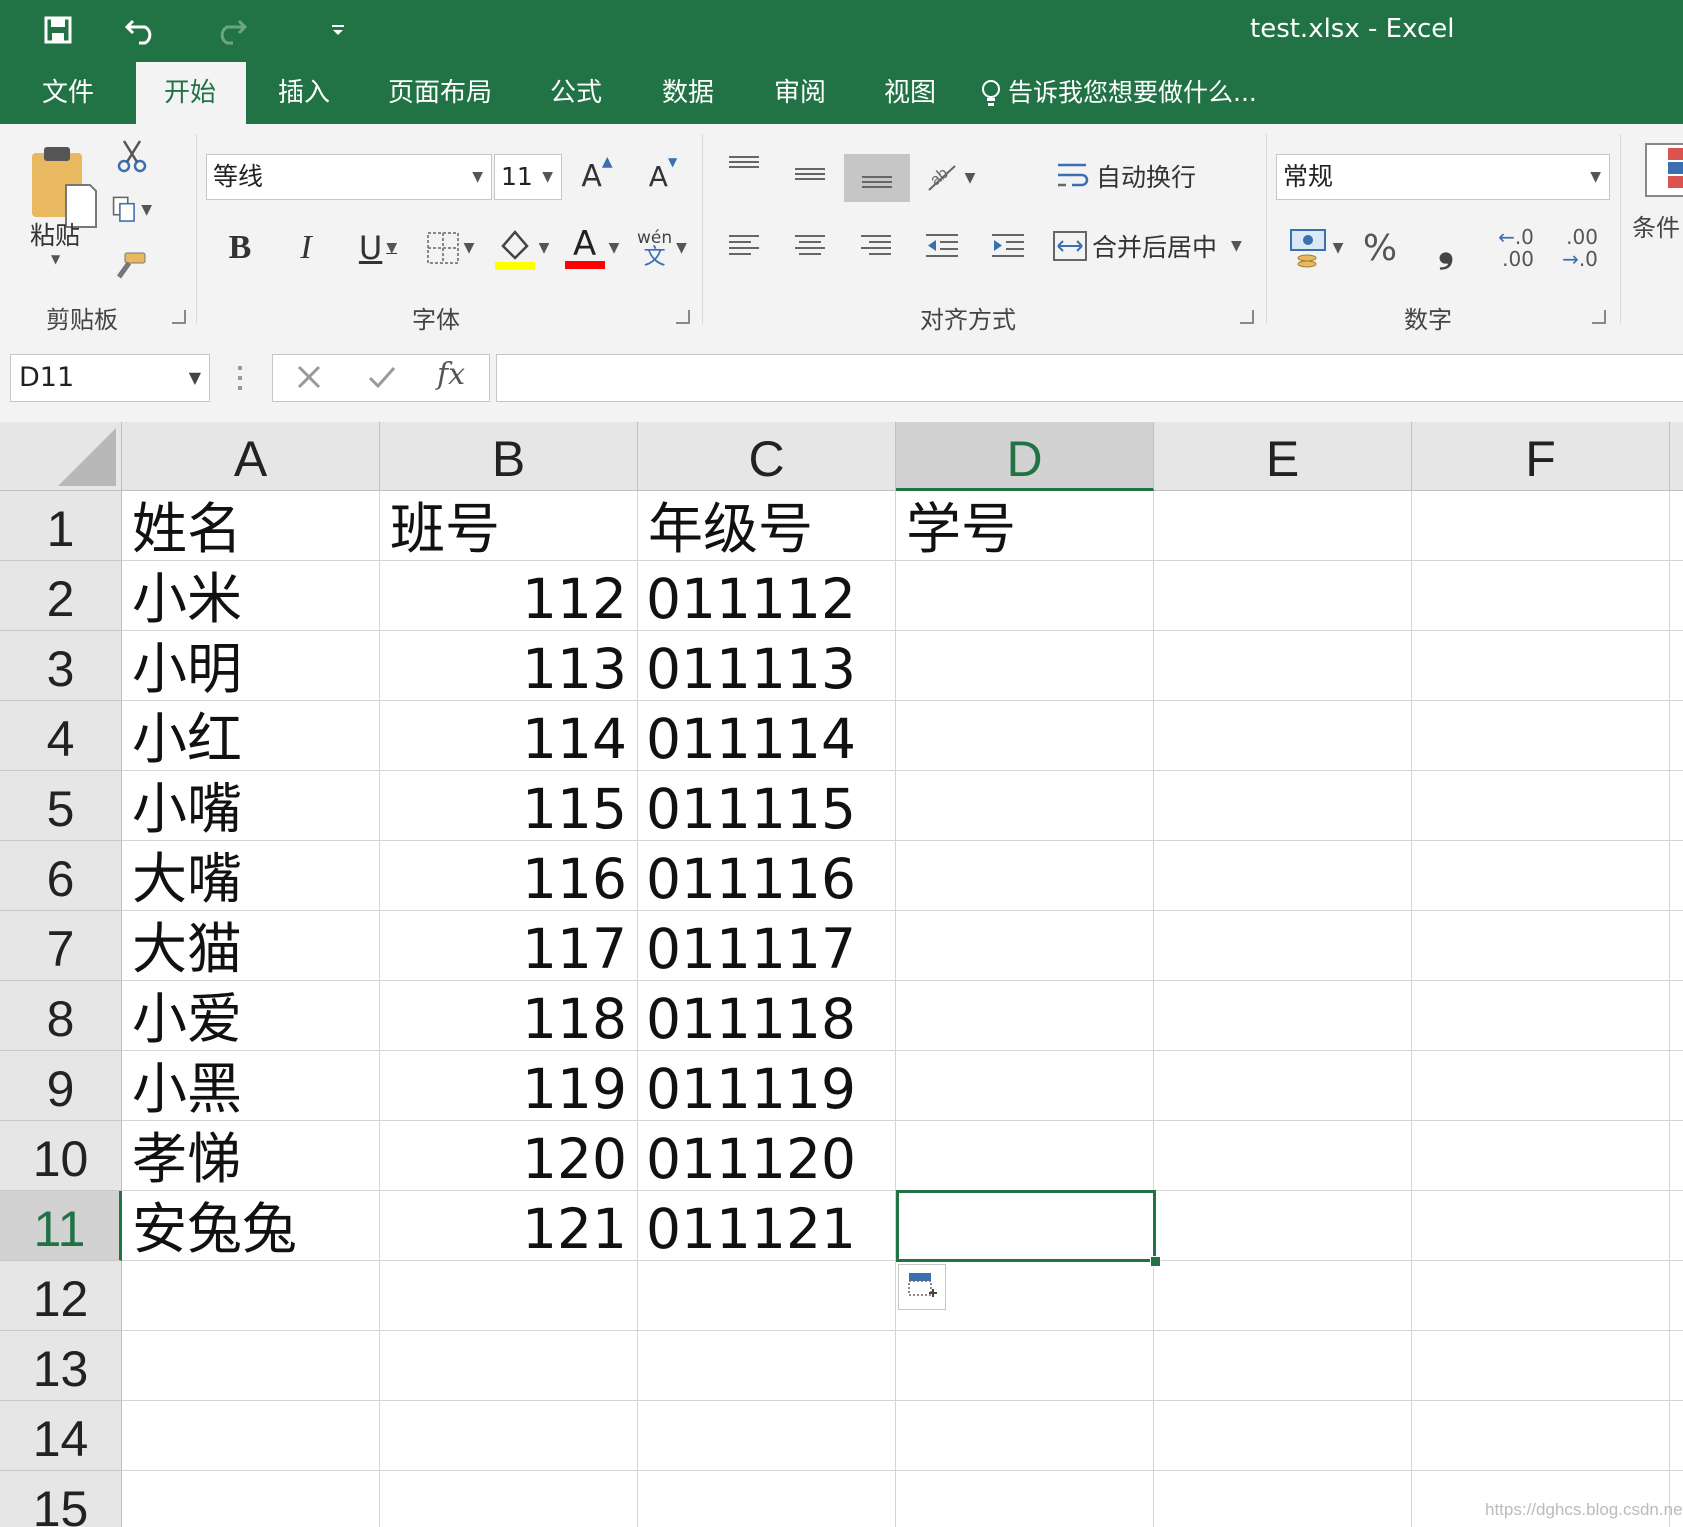 The image size is (1683, 1527). What do you see at coordinates (1283, 876) in the screenshot?
I see `cell-e6` at bounding box center [1283, 876].